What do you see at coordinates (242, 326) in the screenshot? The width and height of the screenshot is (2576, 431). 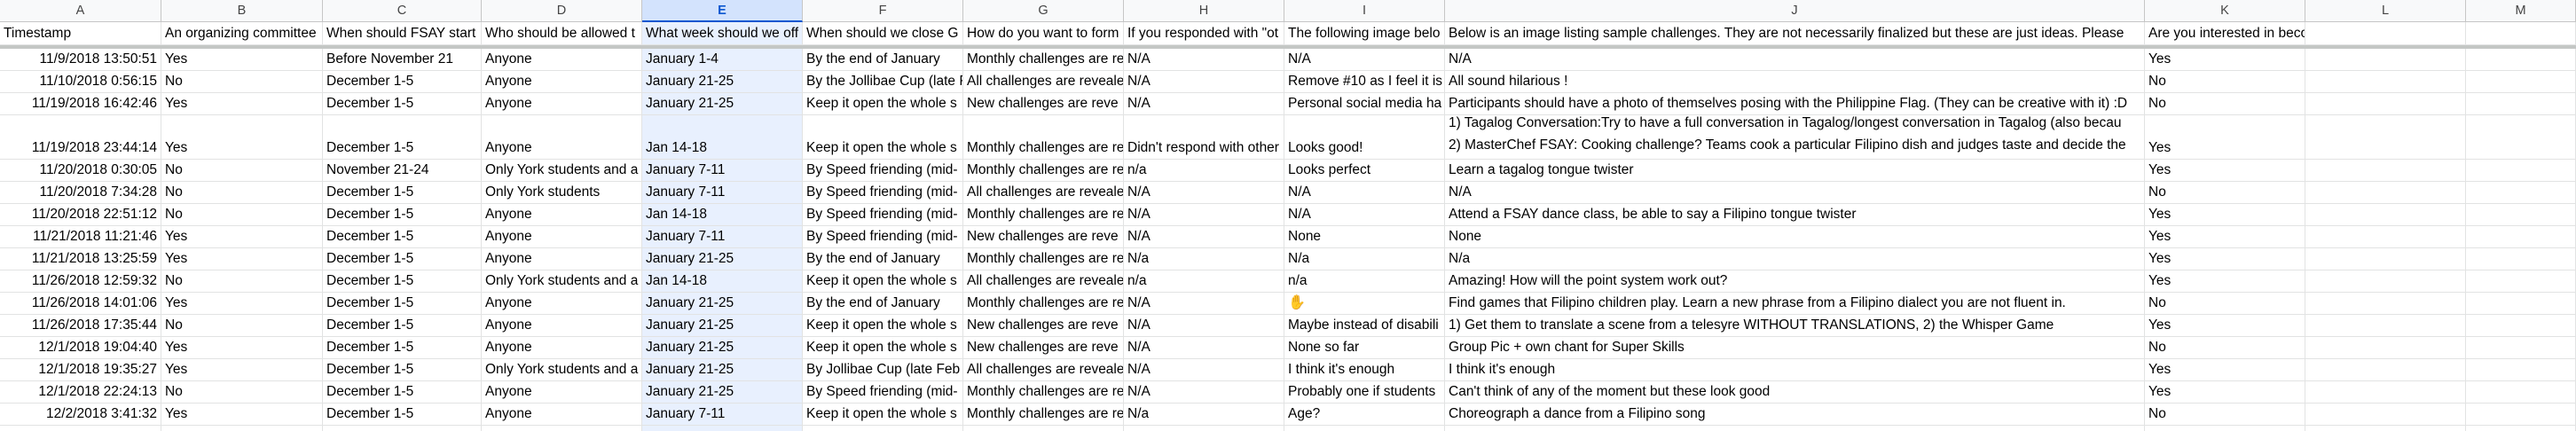 I see `cell-b13: No` at bounding box center [242, 326].